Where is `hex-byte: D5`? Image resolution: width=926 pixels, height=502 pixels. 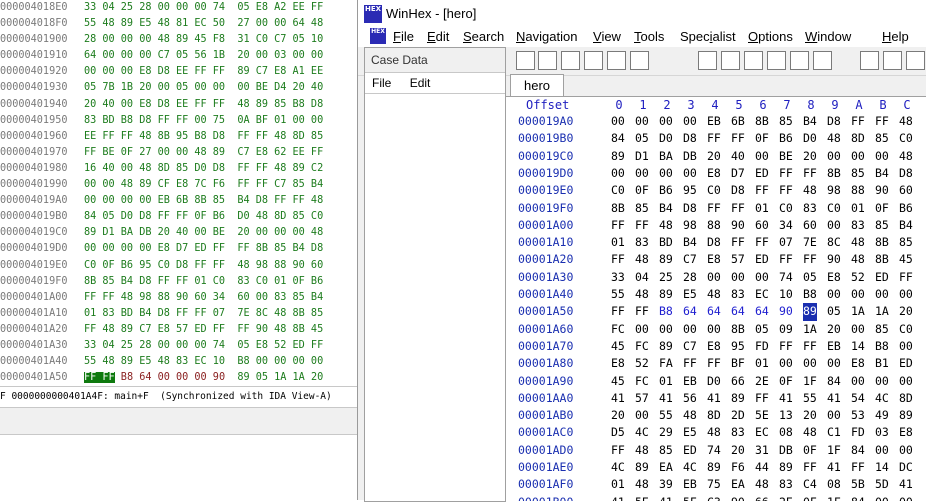 hex-byte: D5 is located at coordinates (618, 432).